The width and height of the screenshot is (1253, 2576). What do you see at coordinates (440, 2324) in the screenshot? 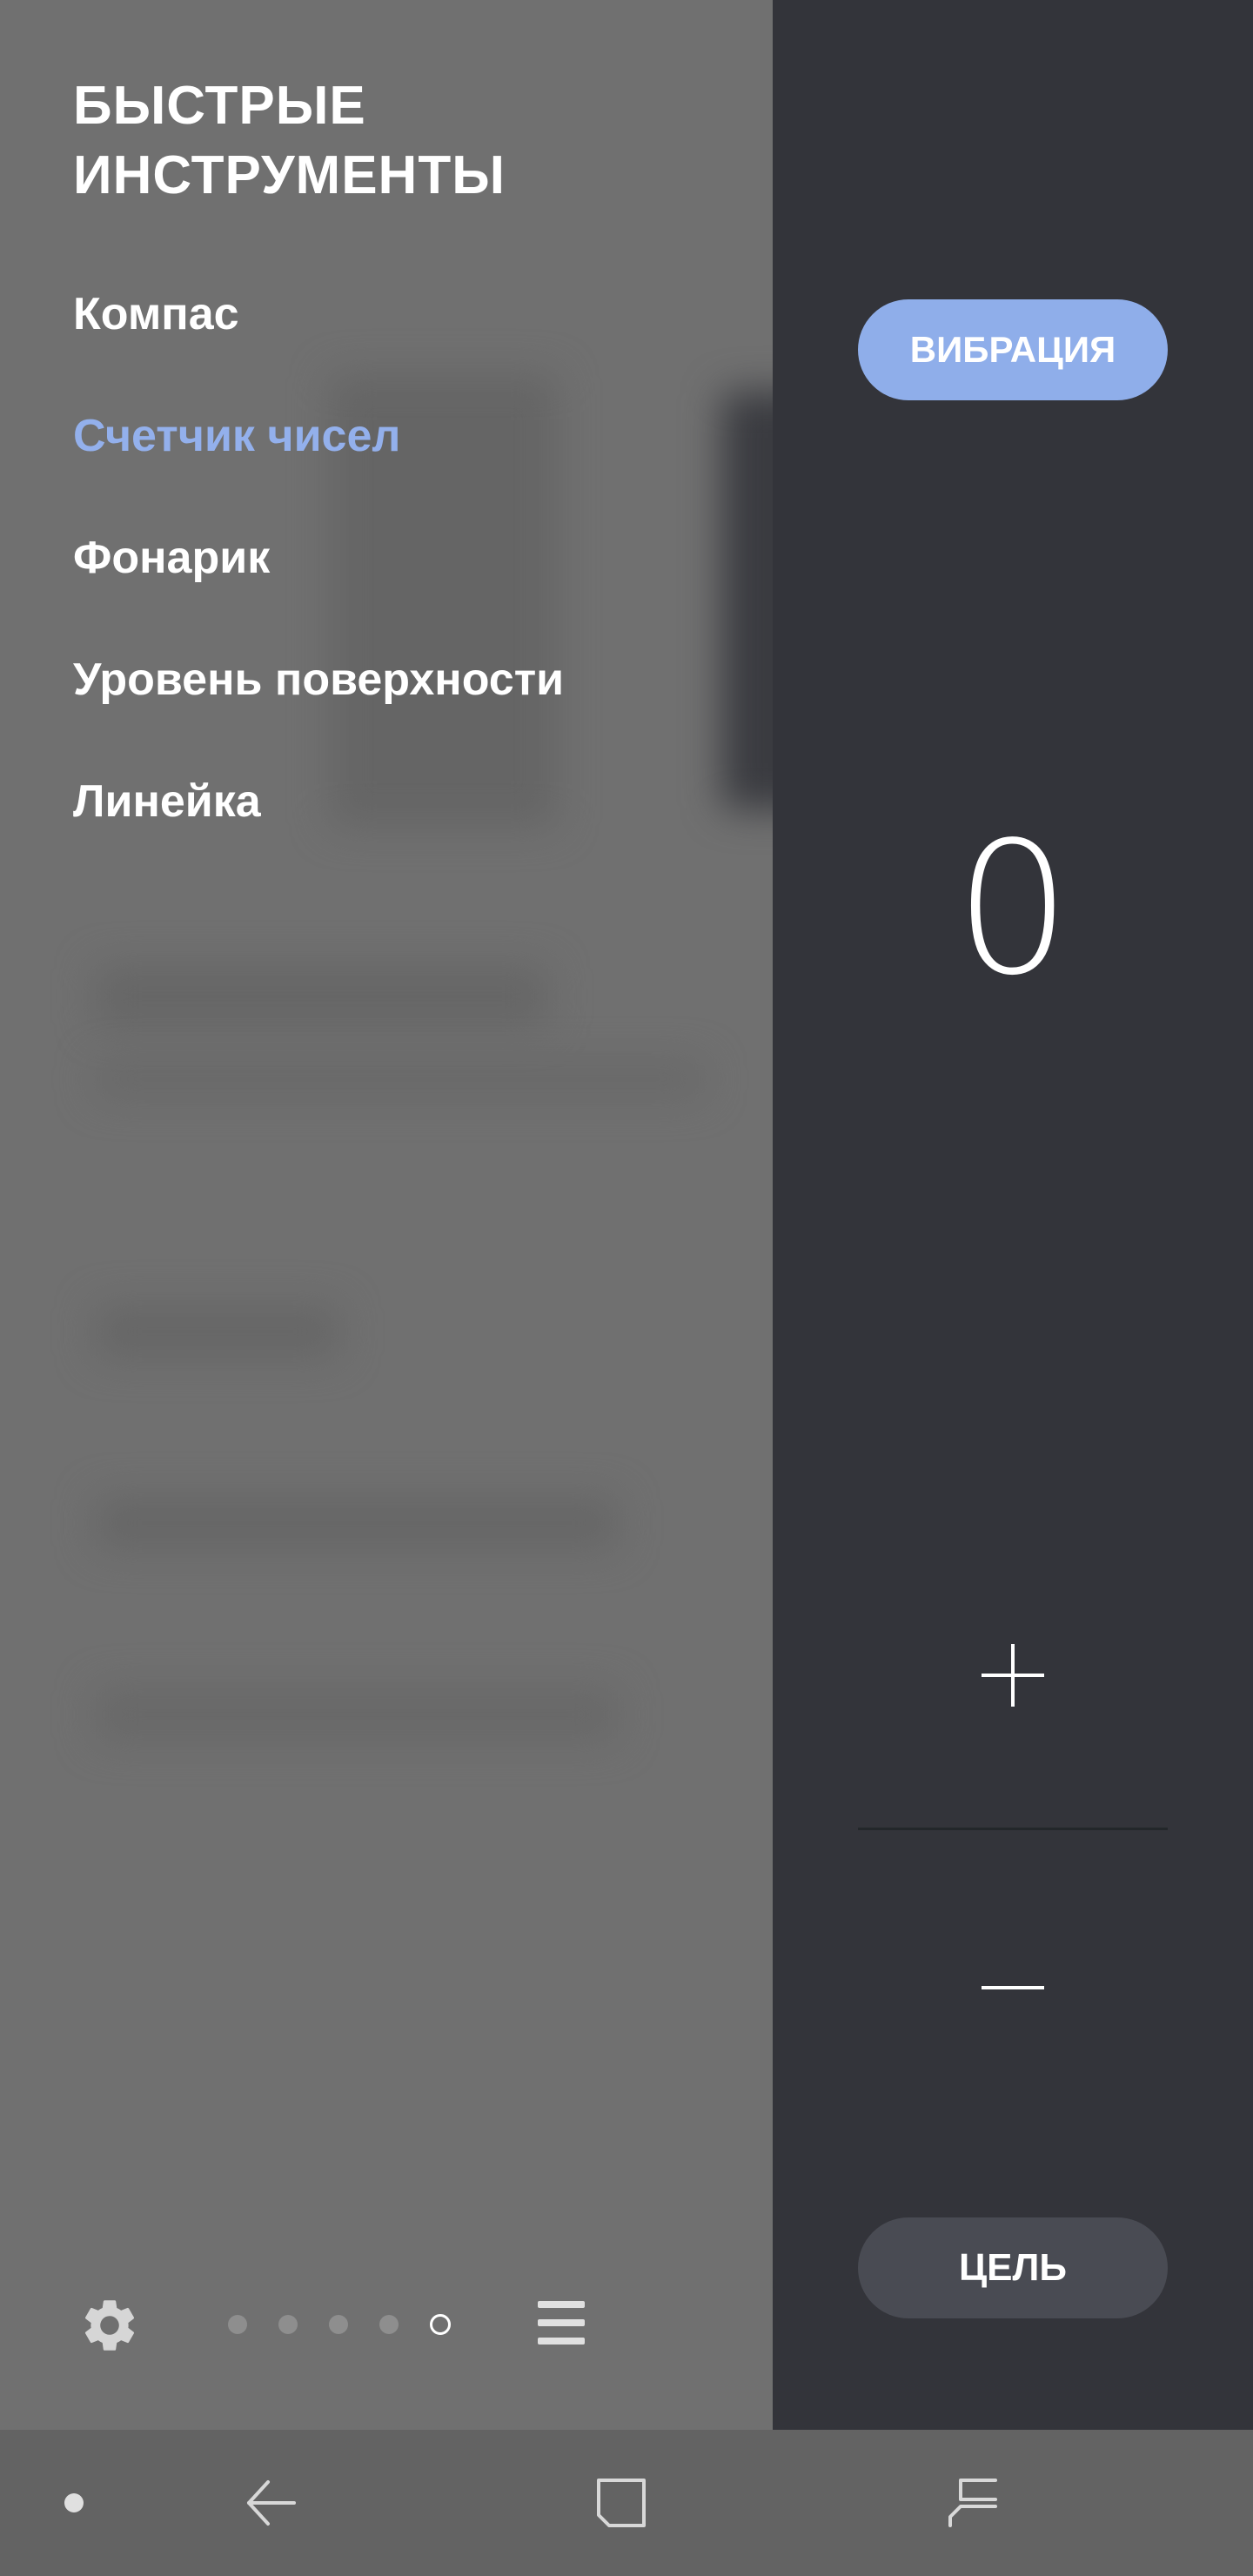
I see `page-dot-current` at bounding box center [440, 2324].